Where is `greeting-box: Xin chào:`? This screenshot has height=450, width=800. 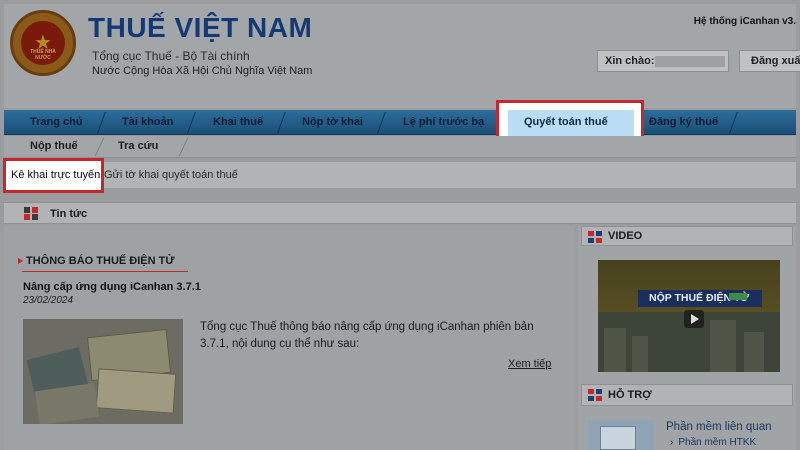 greeting-box: Xin chào: is located at coordinates (663, 61).